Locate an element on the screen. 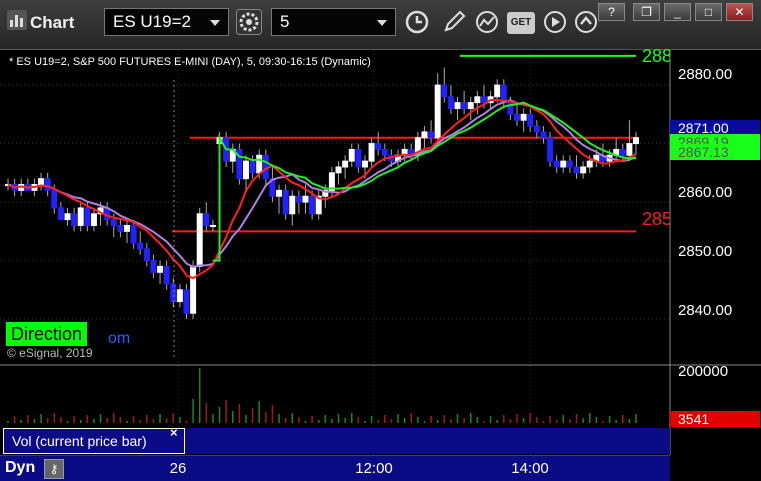 This screenshot has height=481, width=761. lock-icon: ⚷ is located at coordinates (54, 469).